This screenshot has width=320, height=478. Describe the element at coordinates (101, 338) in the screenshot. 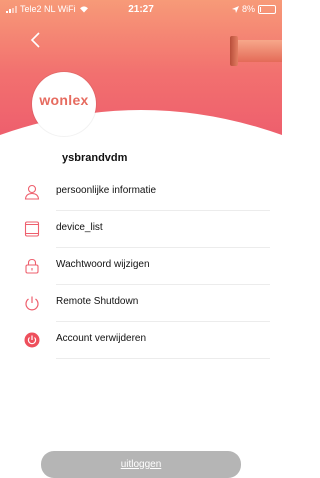

I see `menu-item-label: Account verwijderen` at that location.